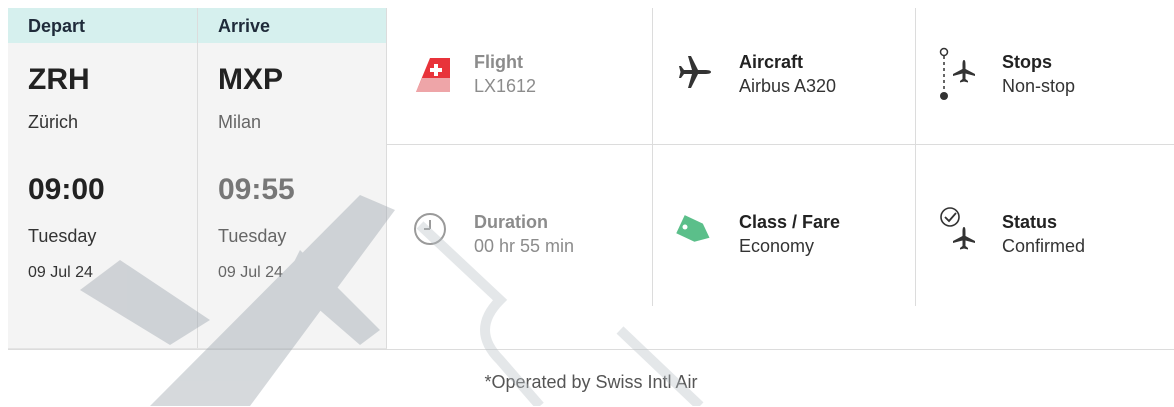  I want to click on aircraft-title: Aircraft, so click(771, 62).